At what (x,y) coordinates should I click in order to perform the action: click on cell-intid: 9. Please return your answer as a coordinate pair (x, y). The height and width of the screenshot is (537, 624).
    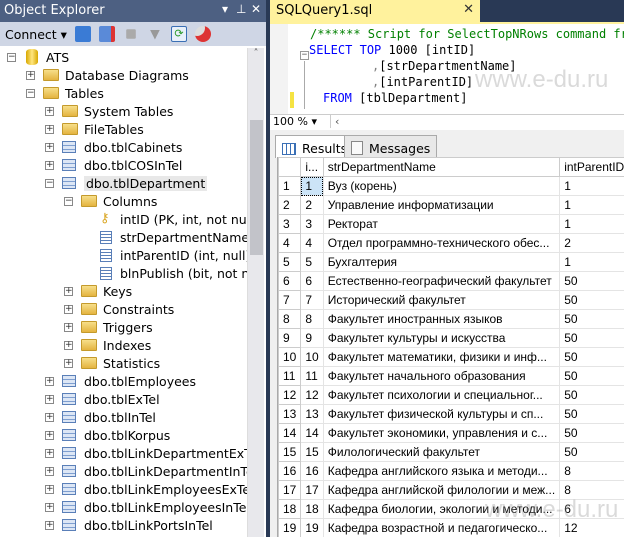
    Looking at the image, I should click on (312, 338).